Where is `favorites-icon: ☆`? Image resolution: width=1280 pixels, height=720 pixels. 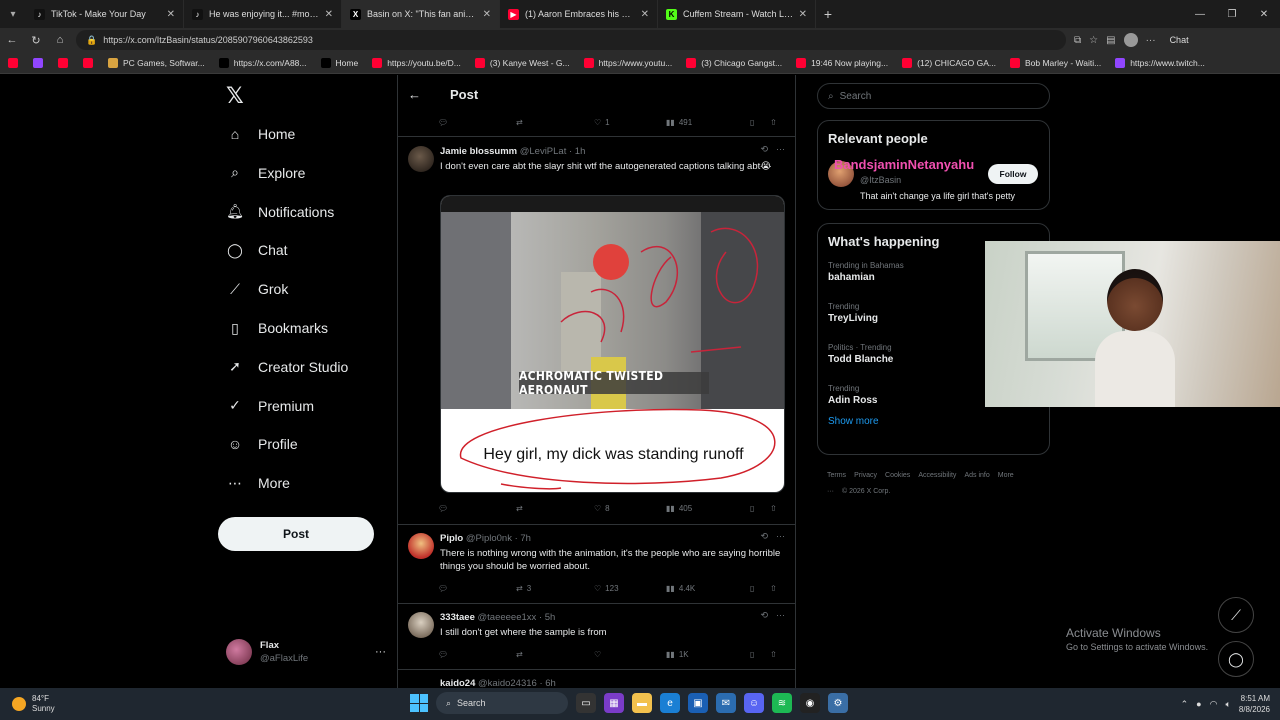 favorites-icon: ☆ is located at coordinates (1093, 40).